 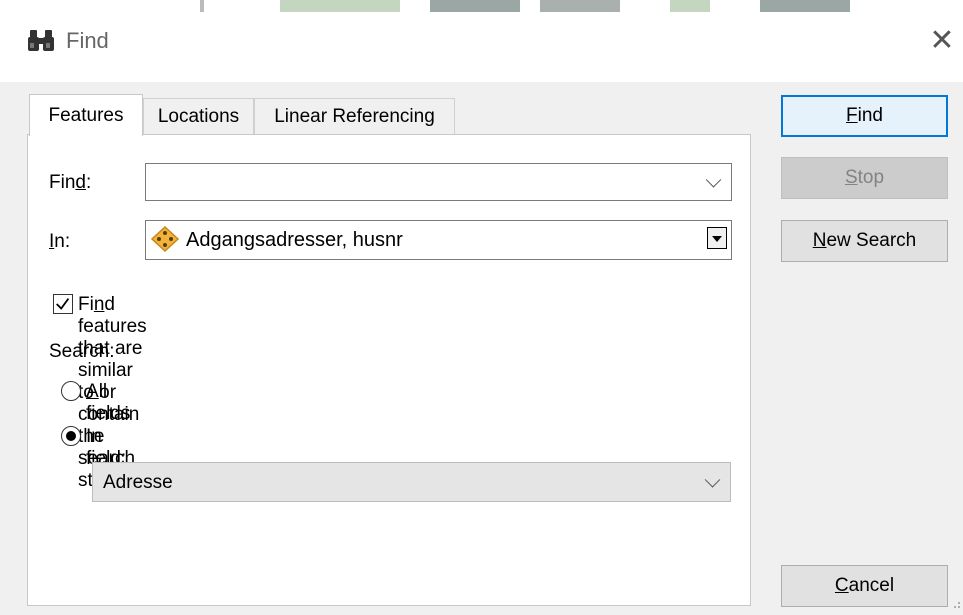 I want to click on search-label: Search:, so click(x=82, y=351).